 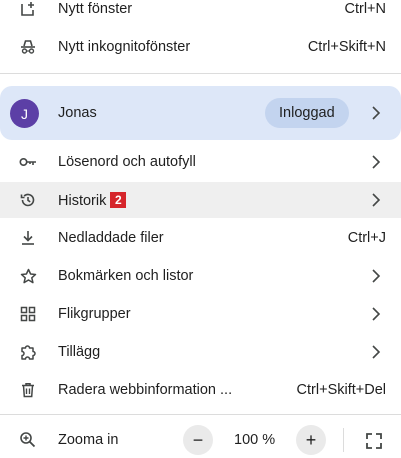 I want to click on download-icon, so click(x=28, y=238).